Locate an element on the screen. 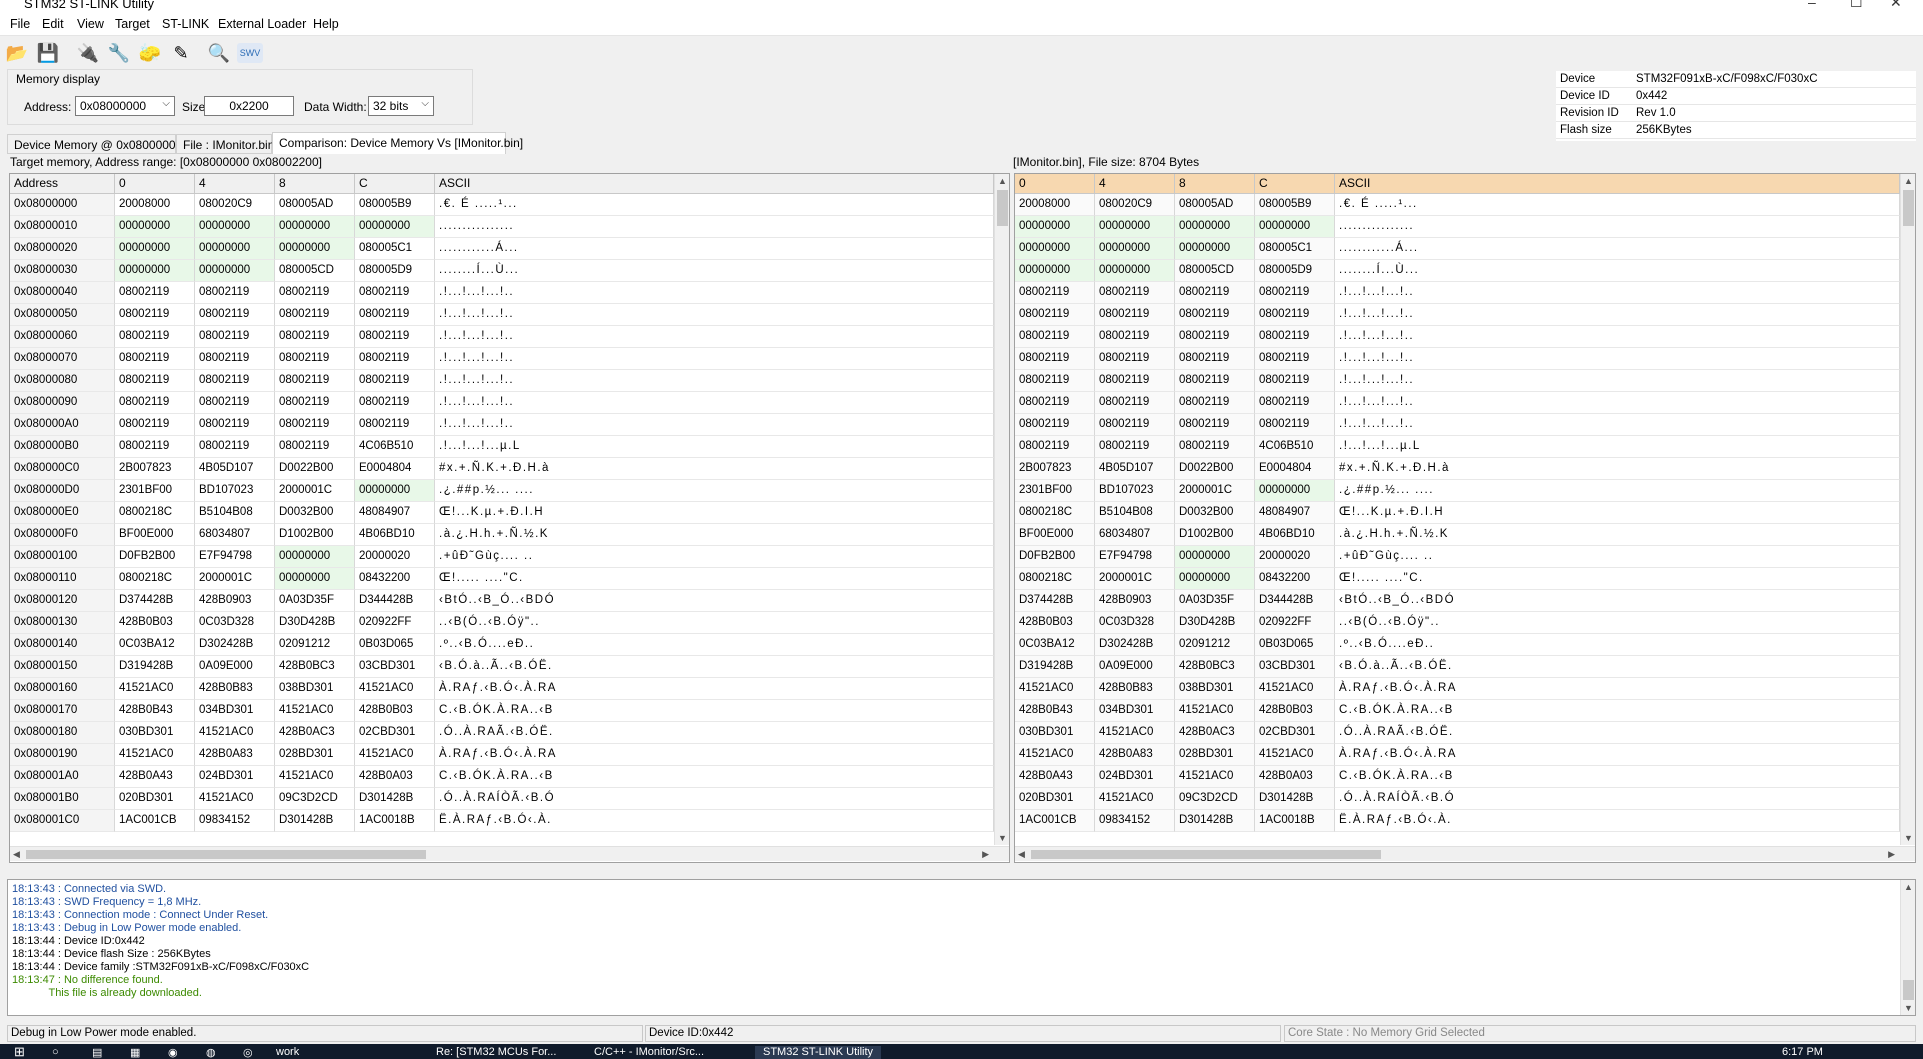  row-data-cell: 428B0AC3 is located at coordinates (1215, 733).